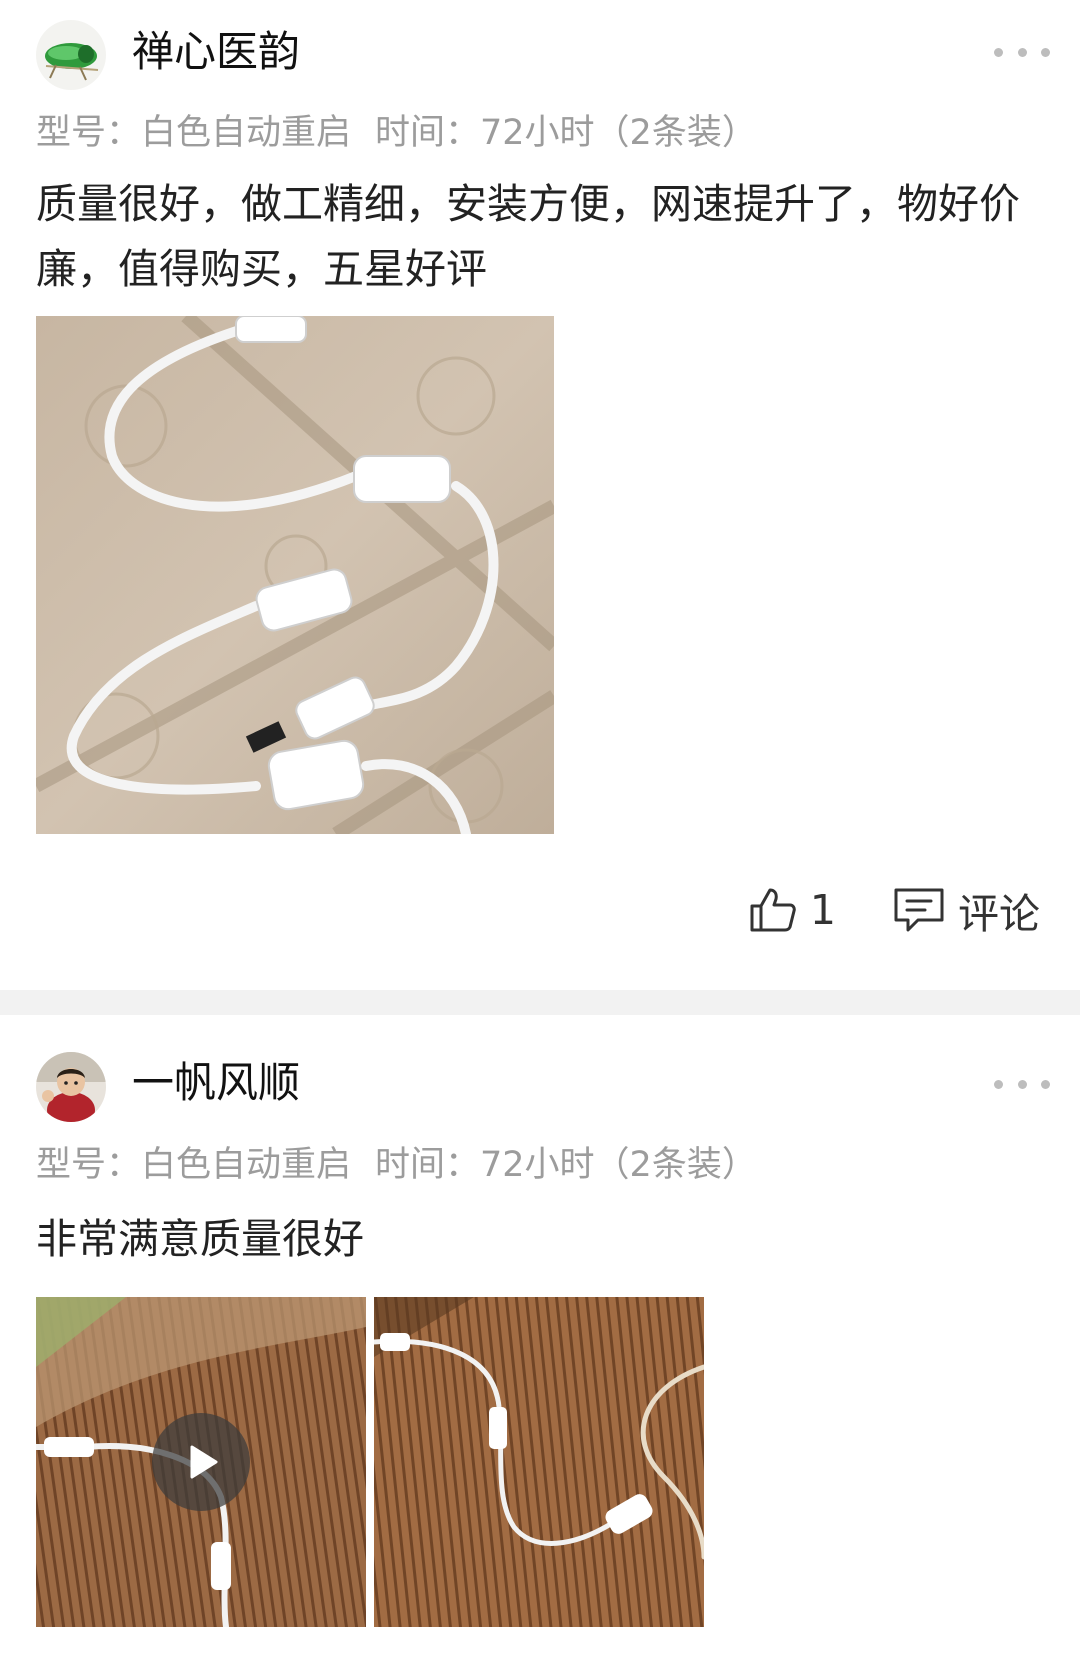 Image resolution: width=1080 pixels, height=1679 pixels. What do you see at coordinates (999, 914) in the screenshot?
I see `comment-label: 评论` at bounding box center [999, 914].